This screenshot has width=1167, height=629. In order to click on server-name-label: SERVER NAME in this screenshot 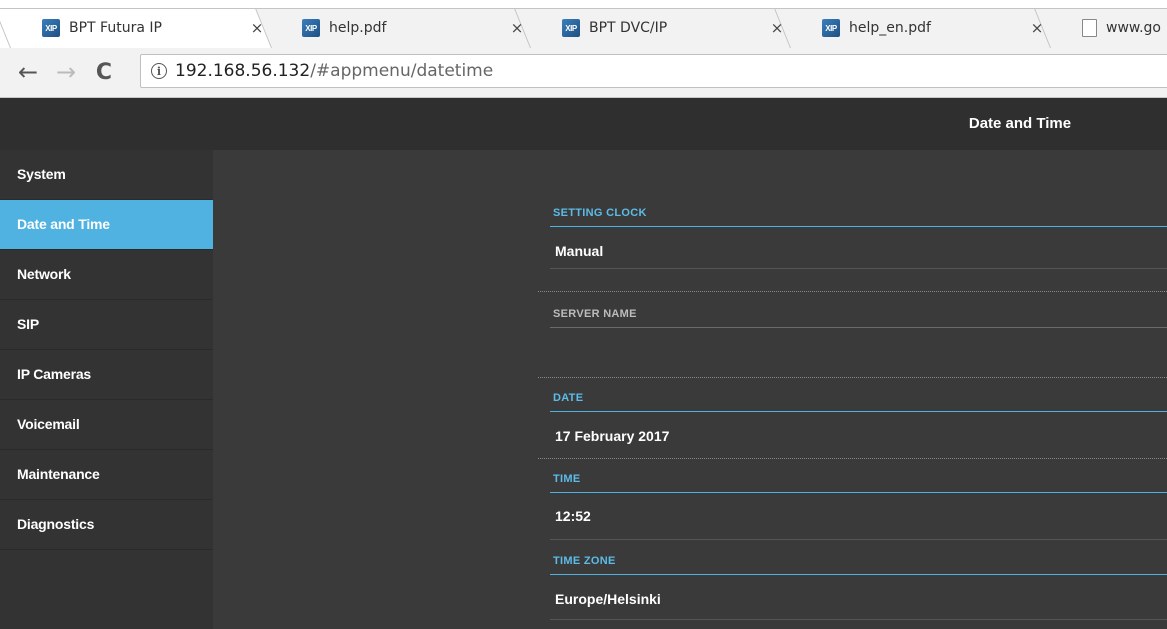, I will do `click(595, 314)`.